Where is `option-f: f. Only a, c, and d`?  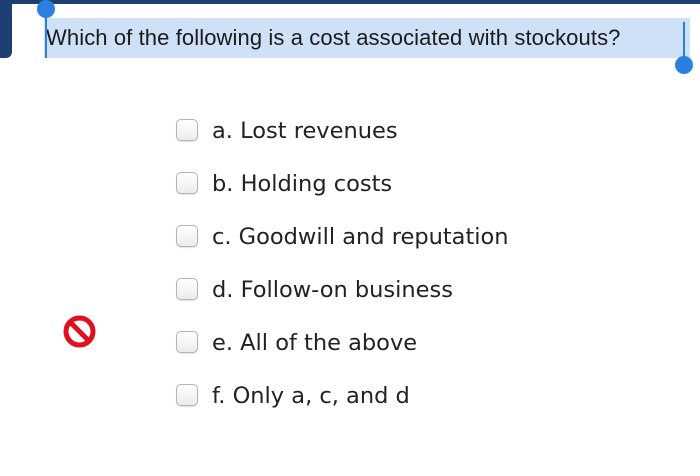
option-f: f. Only a, c, and d is located at coordinates (342, 395).